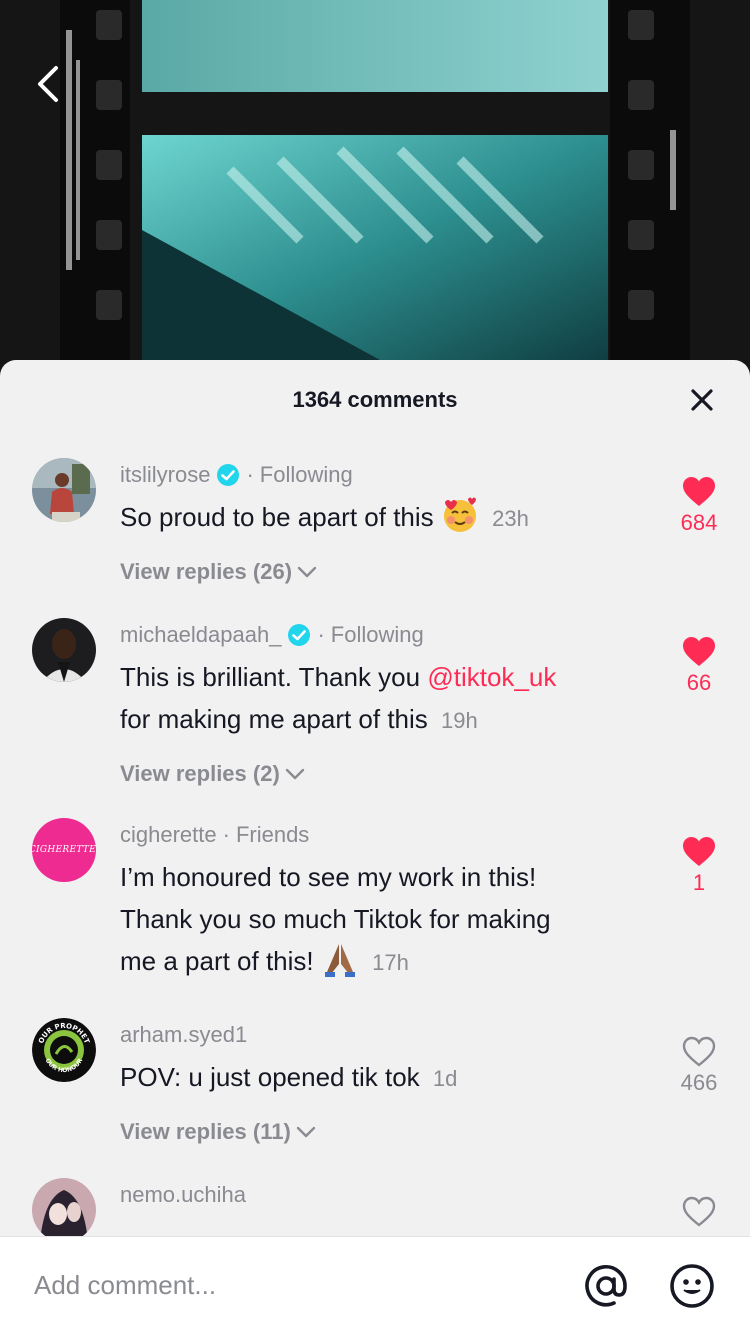  Describe the element at coordinates (390, 962) in the screenshot. I see `comment-time: 17h` at that location.